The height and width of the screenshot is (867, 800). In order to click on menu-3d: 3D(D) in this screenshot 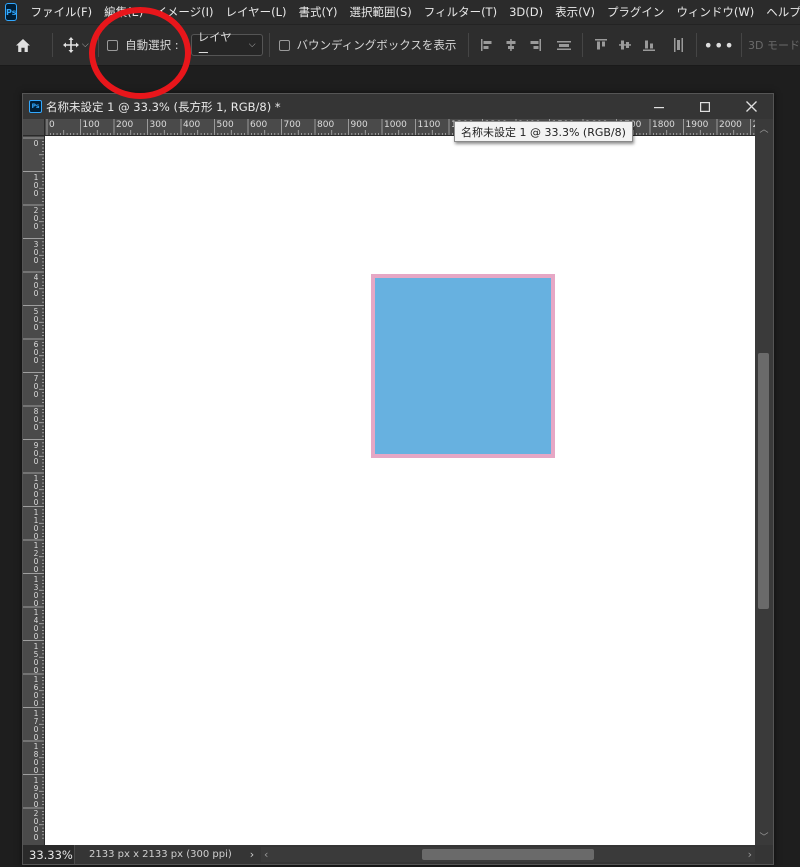, I will do `click(526, 12)`.